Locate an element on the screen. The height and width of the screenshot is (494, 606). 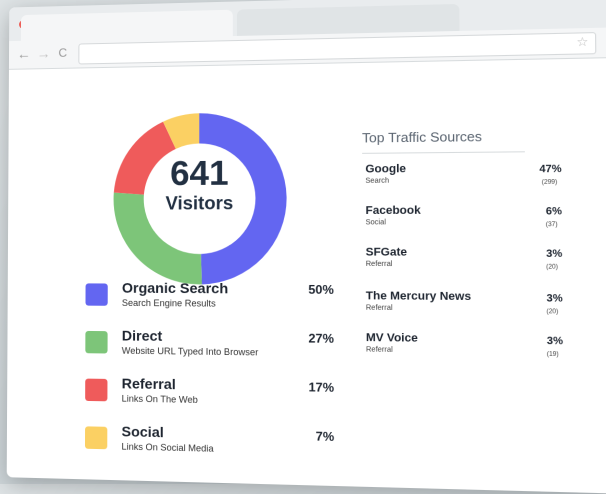
visitor-count: 641 is located at coordinates (199, 174).